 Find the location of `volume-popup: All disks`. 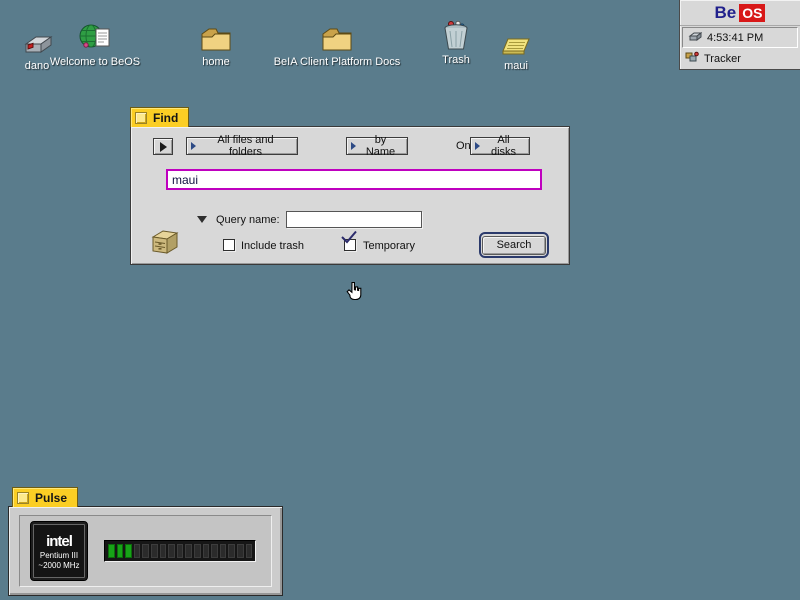

volume-popup: All disks is located at coordinates (500, 146).